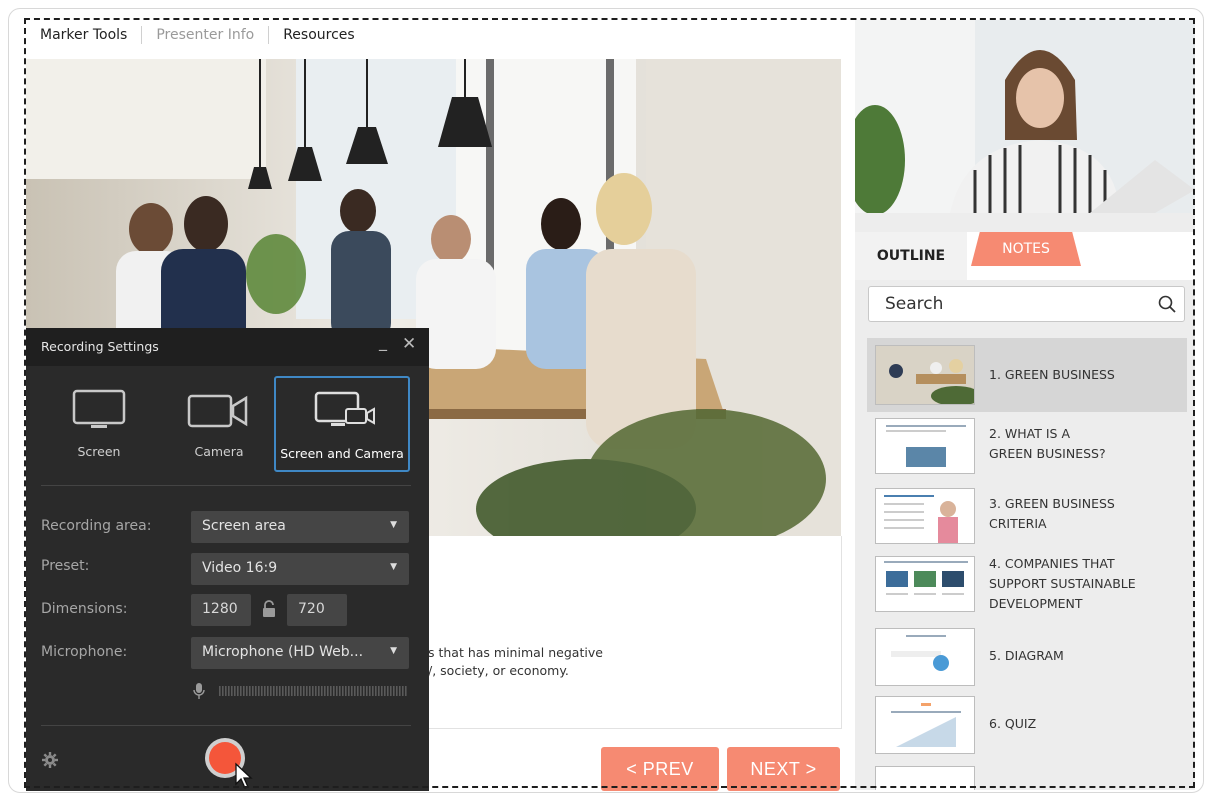 Image resolution: width=1212 pixels, height=801 pixels. What do you see at coordinates (1026, 249) in the screenshot?
I see `tab-notes: NOTES` at bounding box center [1026, 249].